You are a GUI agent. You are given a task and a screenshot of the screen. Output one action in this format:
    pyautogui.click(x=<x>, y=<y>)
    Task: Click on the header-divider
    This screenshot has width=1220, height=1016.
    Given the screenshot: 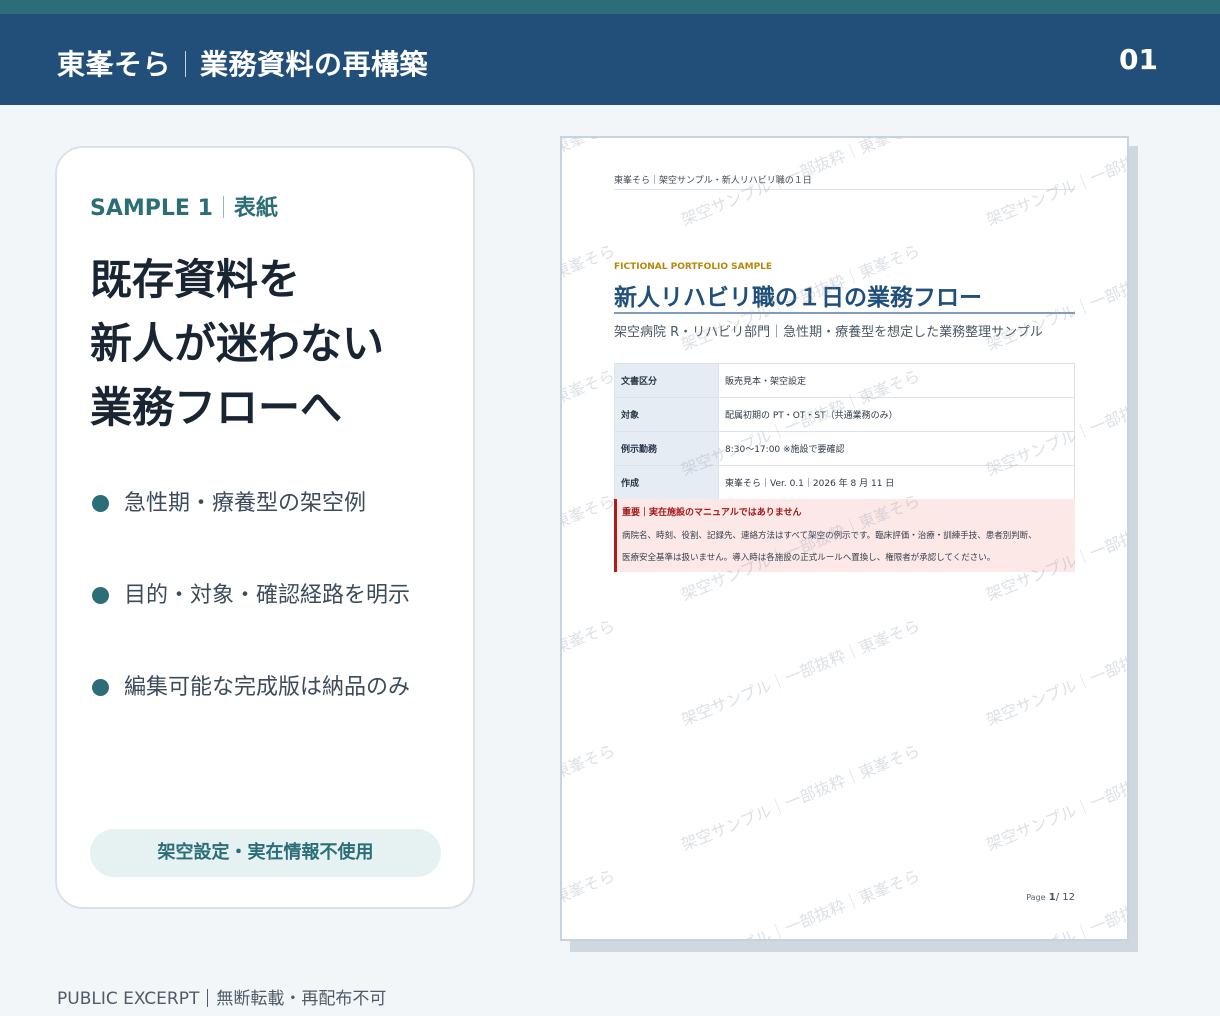 What is the action you would take?
    pyautogui.click(x=186, y=64)
    